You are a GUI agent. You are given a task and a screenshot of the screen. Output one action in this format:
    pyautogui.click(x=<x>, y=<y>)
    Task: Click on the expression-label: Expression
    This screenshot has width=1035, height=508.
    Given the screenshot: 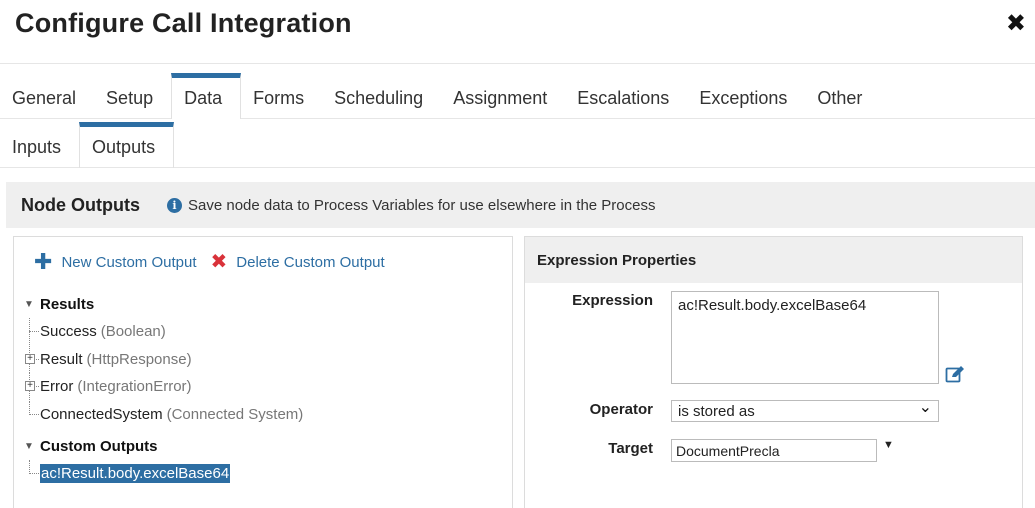 What is the action you would take?
    pyautogui.click(x=612, y=300)
    